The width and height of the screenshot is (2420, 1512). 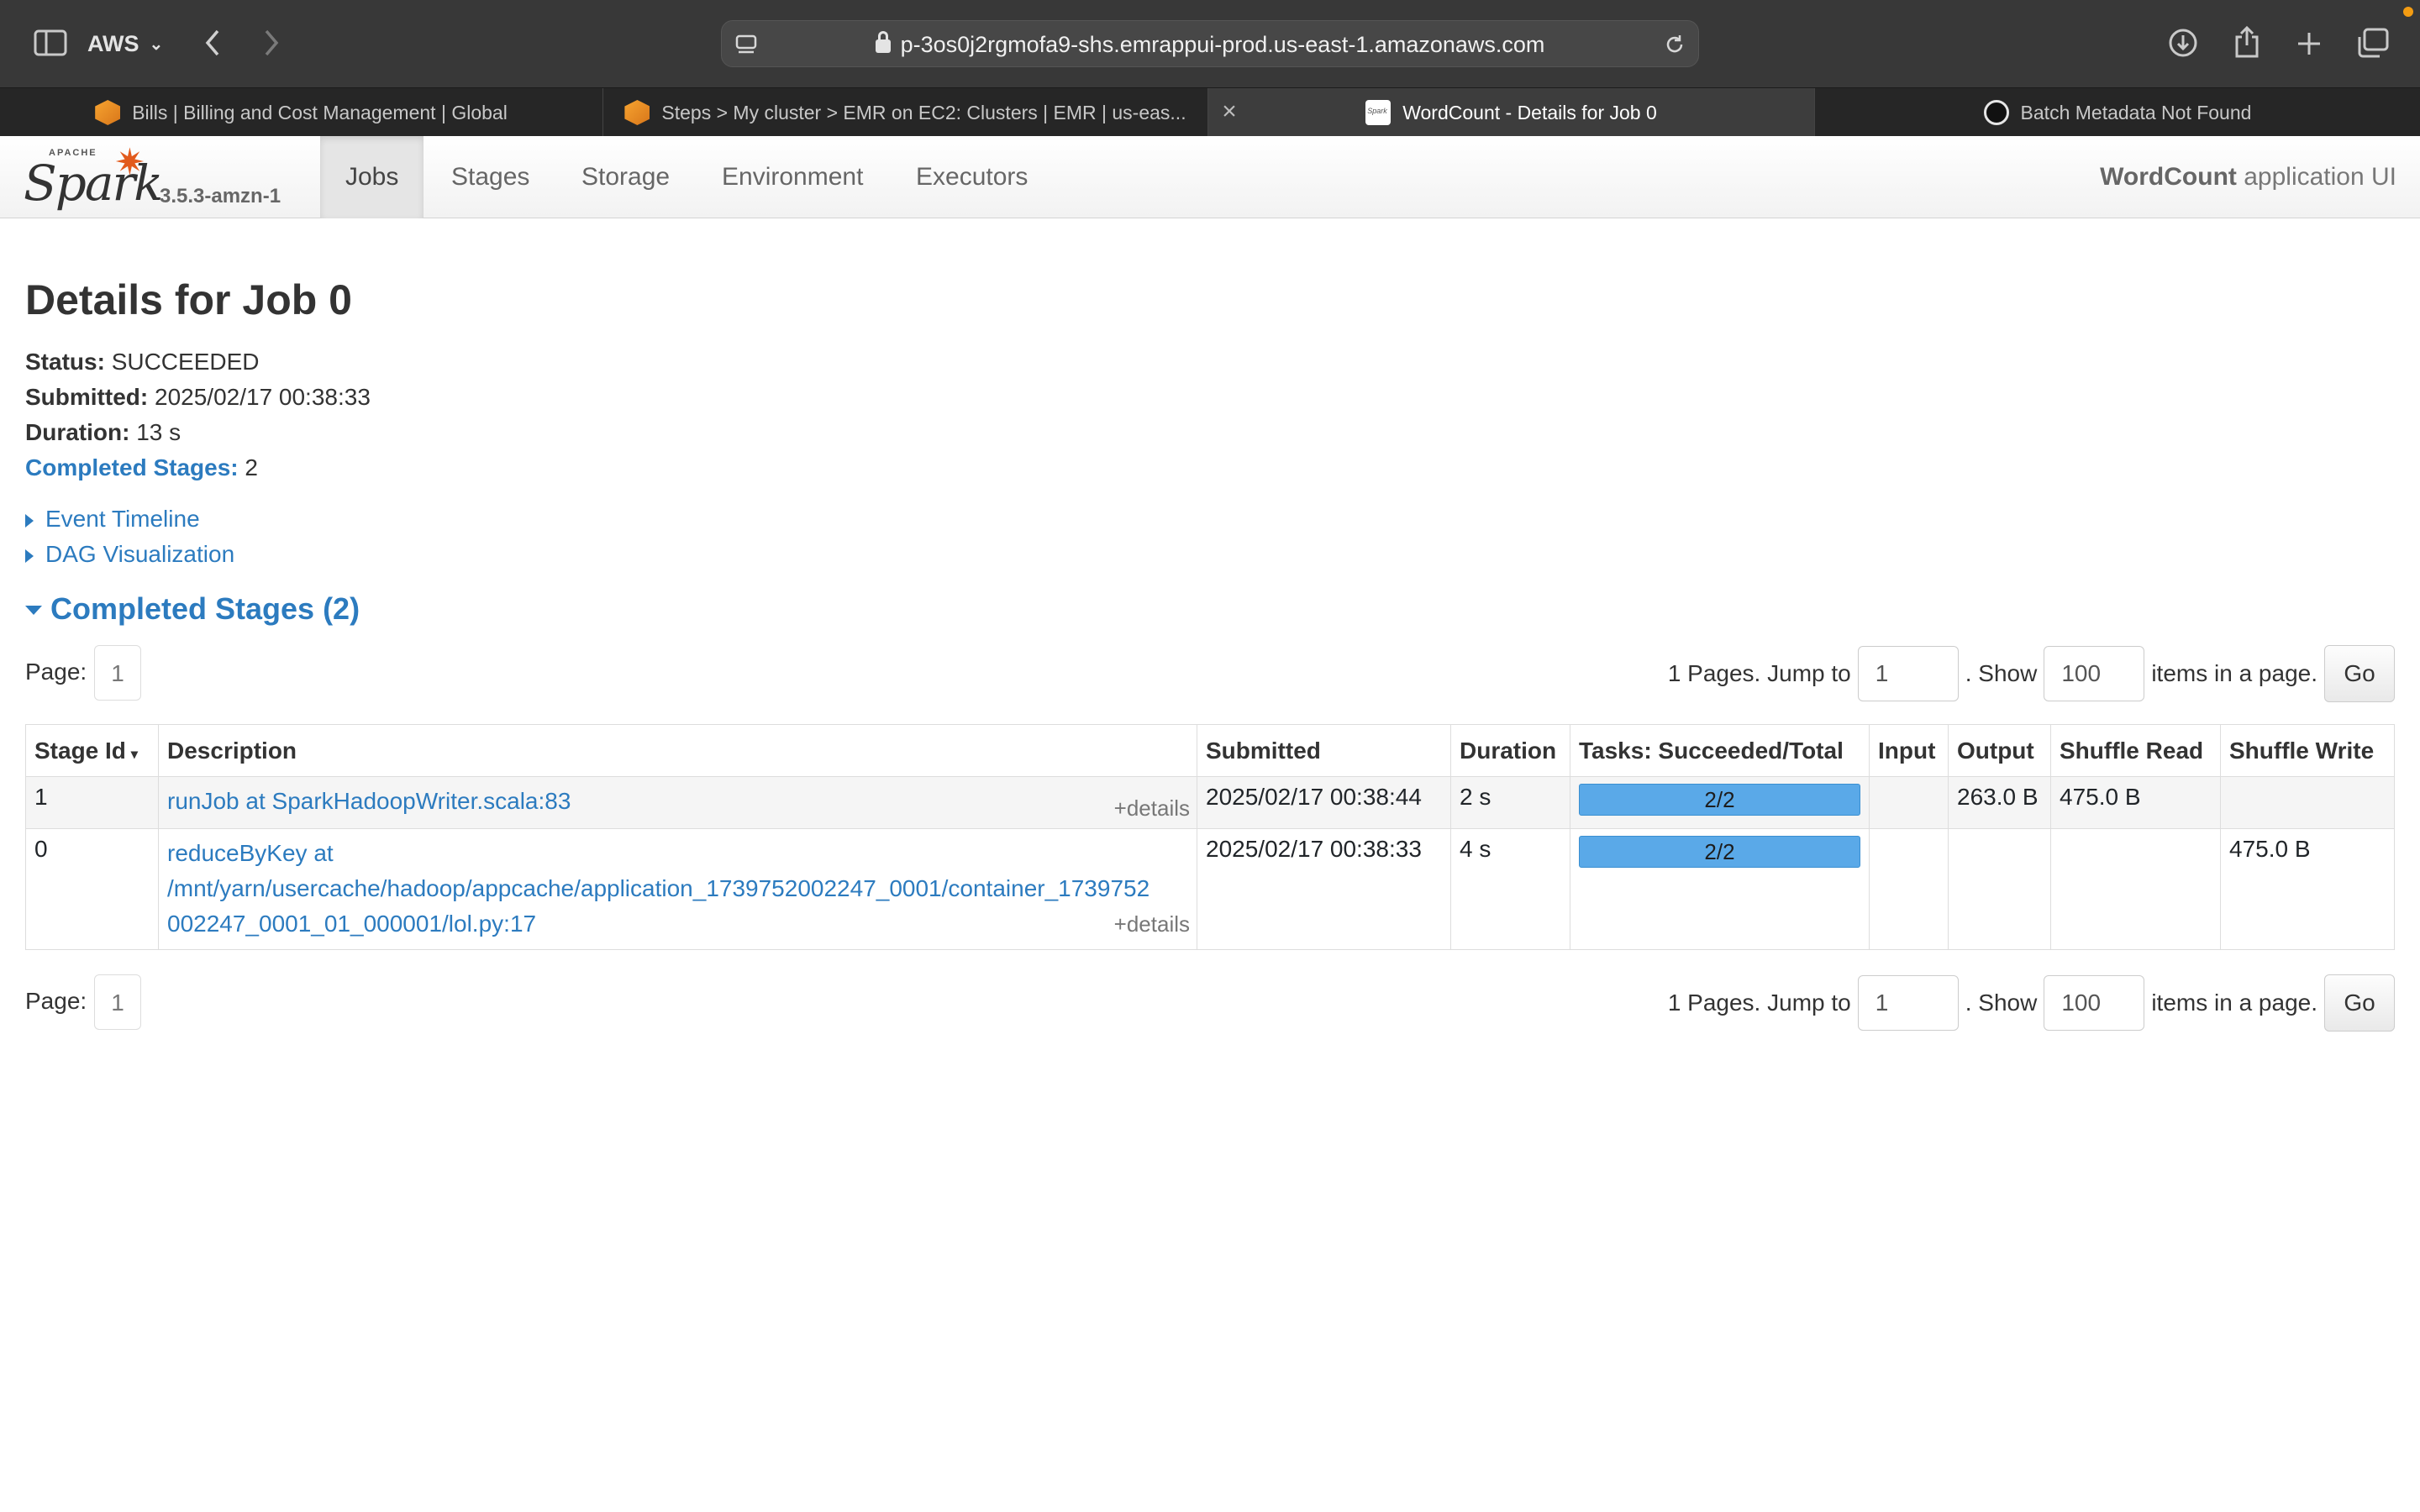 What do you see at coordinates (369, 801) in the screenshot?
I see `stage-description-link: runJob at SparkHadoopWriter.scala:83` at bounding box center [369, 801].